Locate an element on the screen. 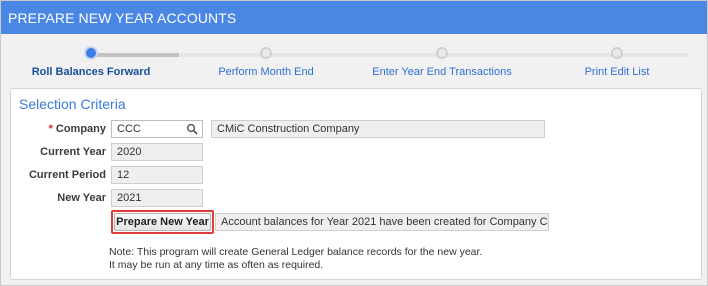 This screenshot has height=286, width=708. train-label-print-edit-list: Print Edit List is located at coordinates (617, 72).